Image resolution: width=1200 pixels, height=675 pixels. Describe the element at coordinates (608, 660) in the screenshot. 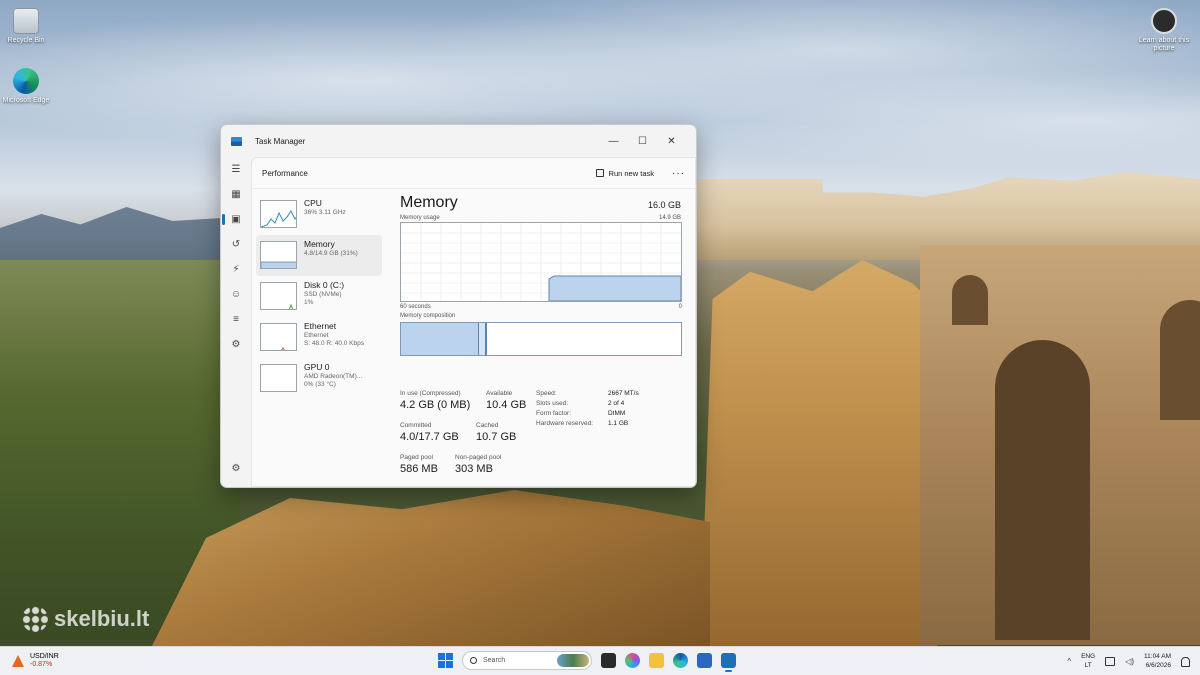

I see `task-view-icon` at that location.